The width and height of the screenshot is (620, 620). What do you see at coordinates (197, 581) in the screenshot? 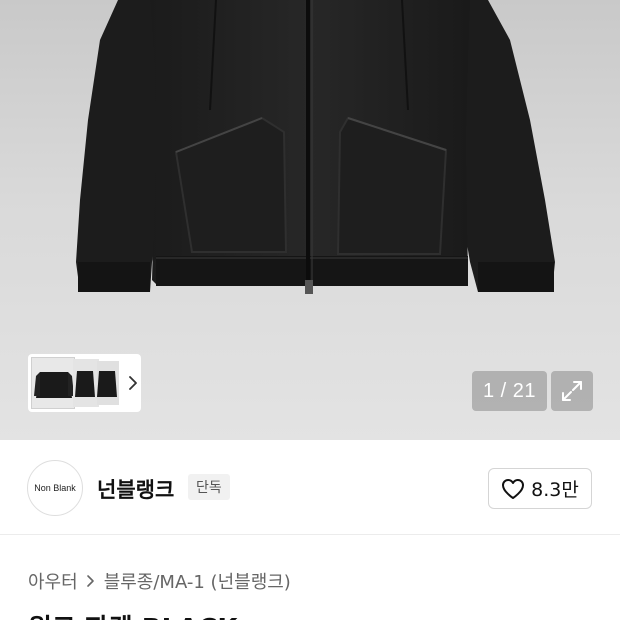
I see `breadcrumb-item-subcategory: 블루종/MA-1 (넌블랭크)` at bounding box center [197, 581].